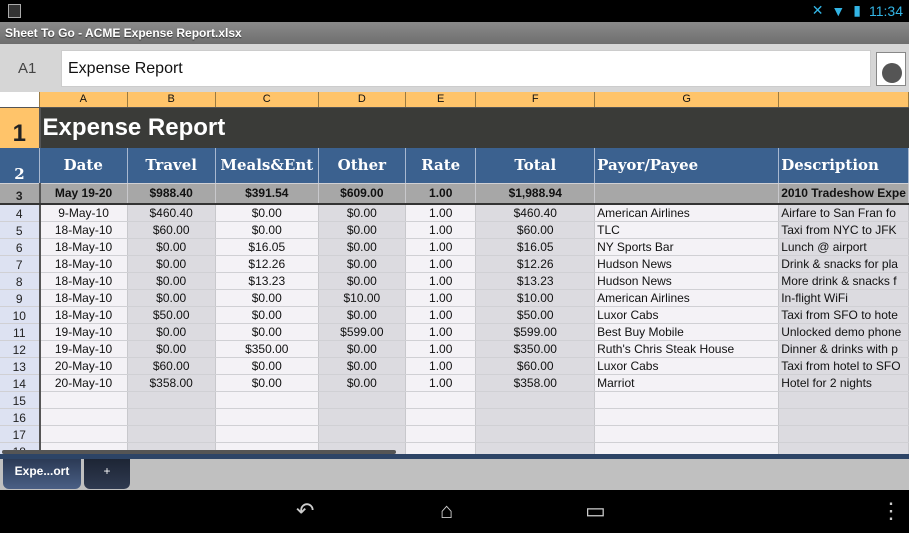  Describe the element at coordinates (843, 349) in the screenshot. I see `cell: Dinner & drinks with p` at that location.